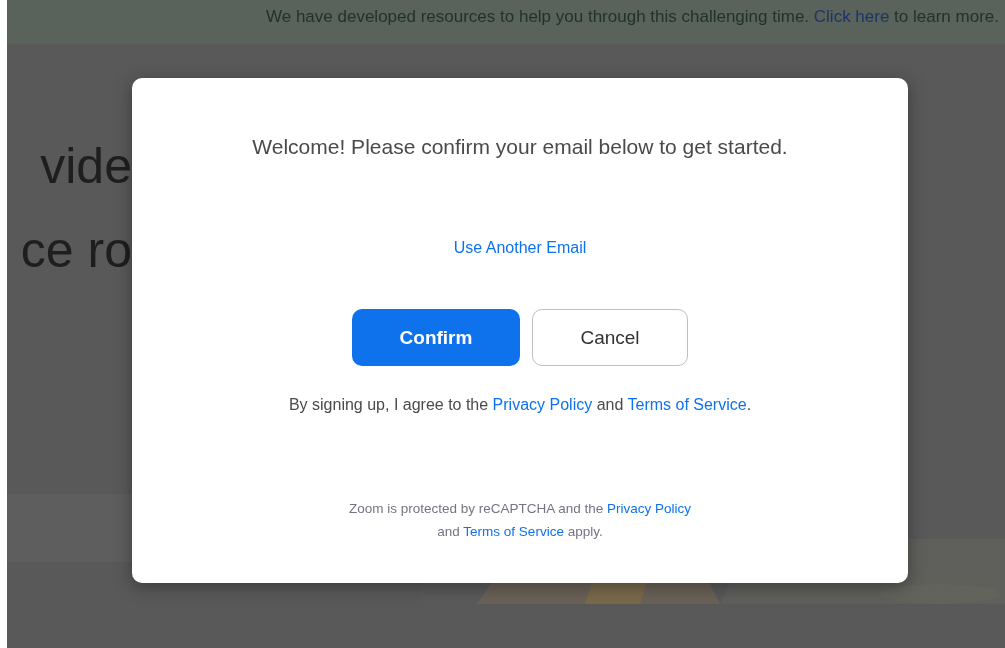 Image resolution: width=1005 pixels, height=648 pixels. I want to click on confirm-button: Confirm, so click(436, 337).